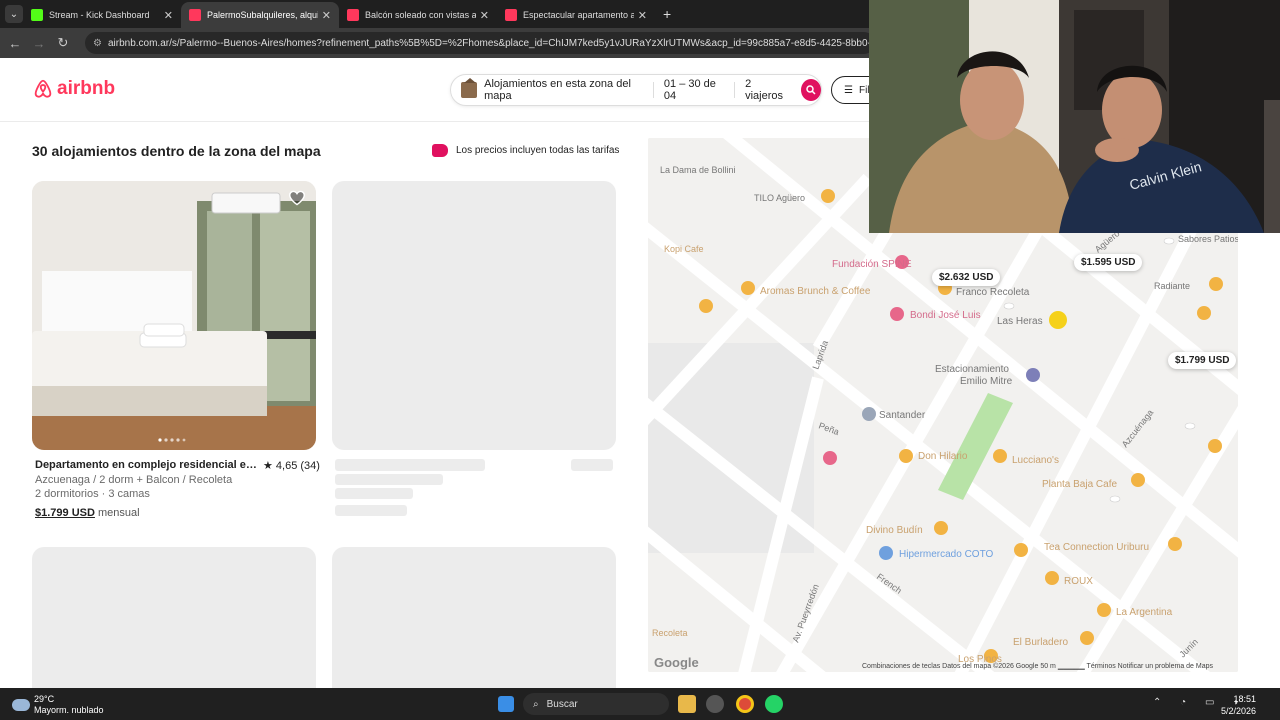 This screenshot has width=1280, height=720. Describe the element at coordinates (894, 530) in the screenshot. I see `svg-text: Divino Budín` at that location.